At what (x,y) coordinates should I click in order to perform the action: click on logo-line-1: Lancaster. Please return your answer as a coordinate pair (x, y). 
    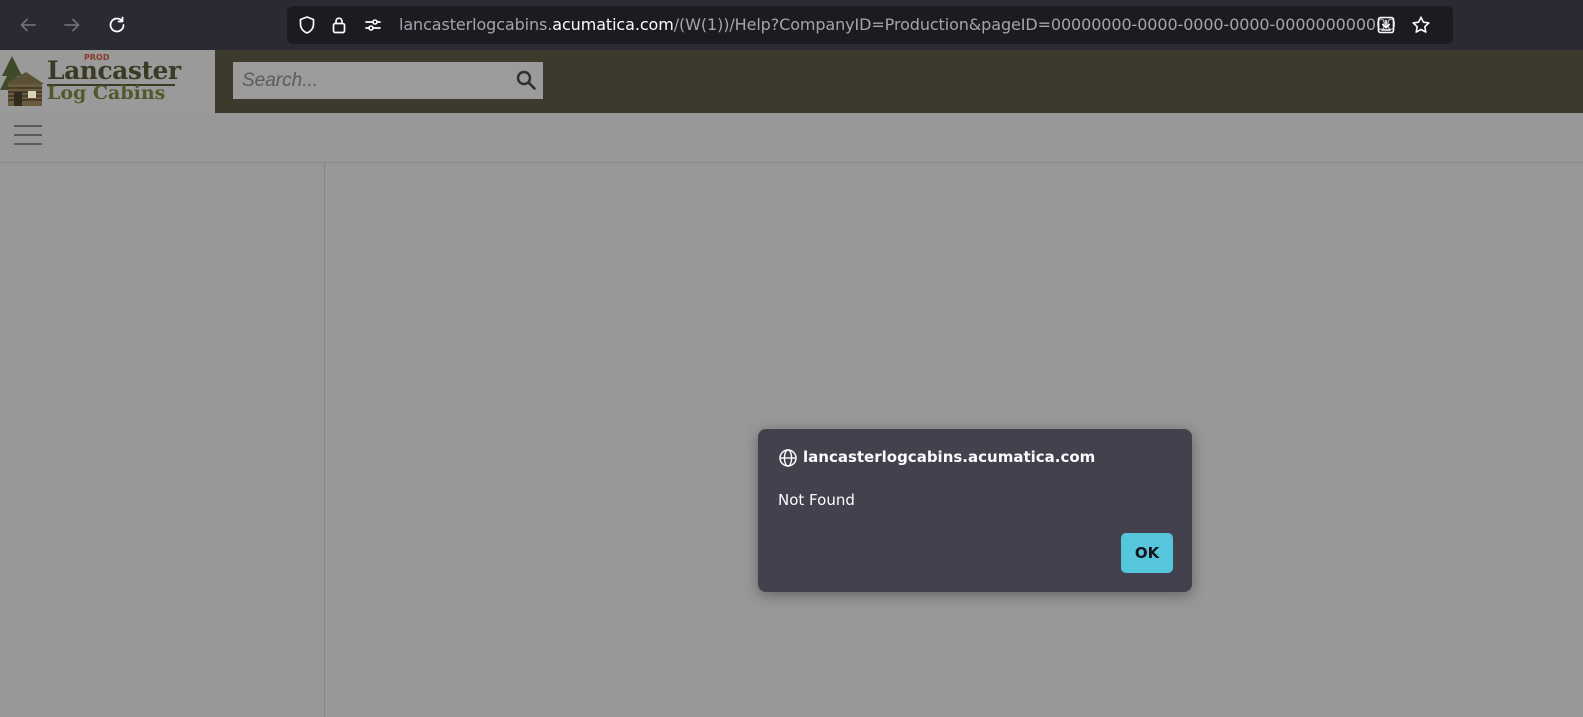
    Looking at the image, I should click on (114, 70).